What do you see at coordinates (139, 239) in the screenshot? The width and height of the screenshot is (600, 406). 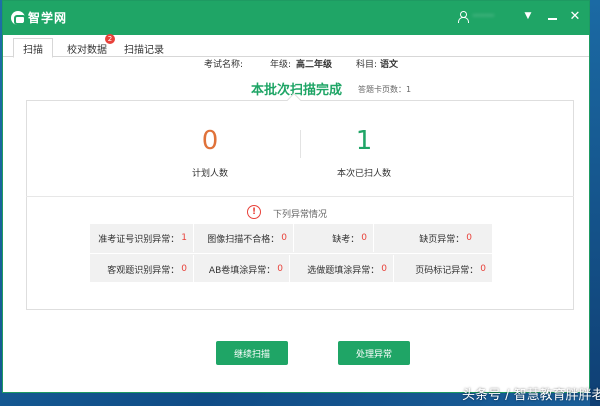 I see `anomaly-label: 准考证号识别异常：` at bounding box center [139, 239].